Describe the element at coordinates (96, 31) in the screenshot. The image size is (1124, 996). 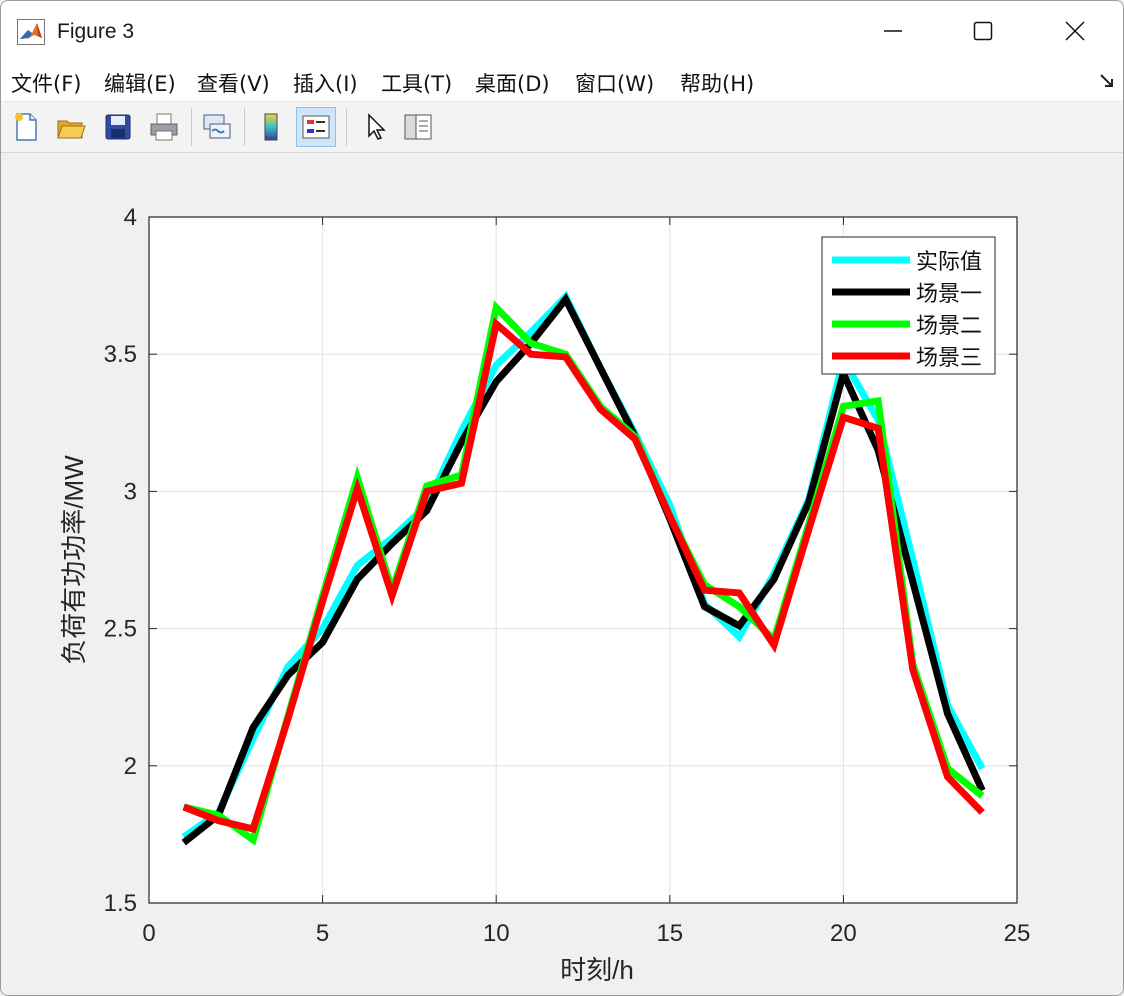
I see `window-title: Figure 3` at that location.